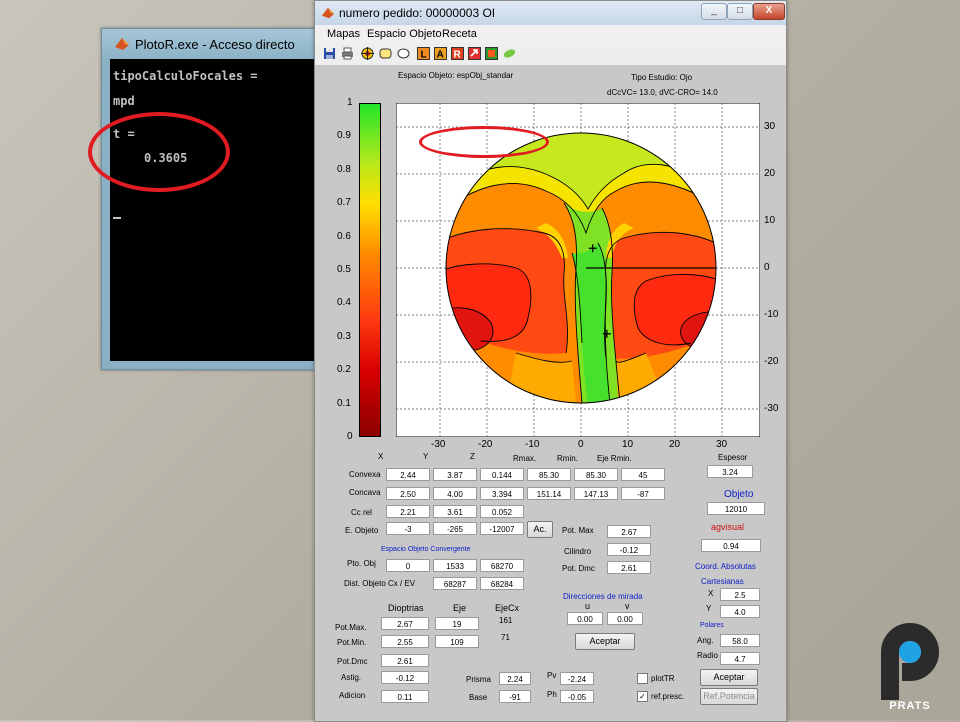 The height and width of the screenshot is (722, 960). What do you see at coordinates (343, 34) in the screenshot?
I see `menu-mapas: Mapas` at bounding box center [343, 34].